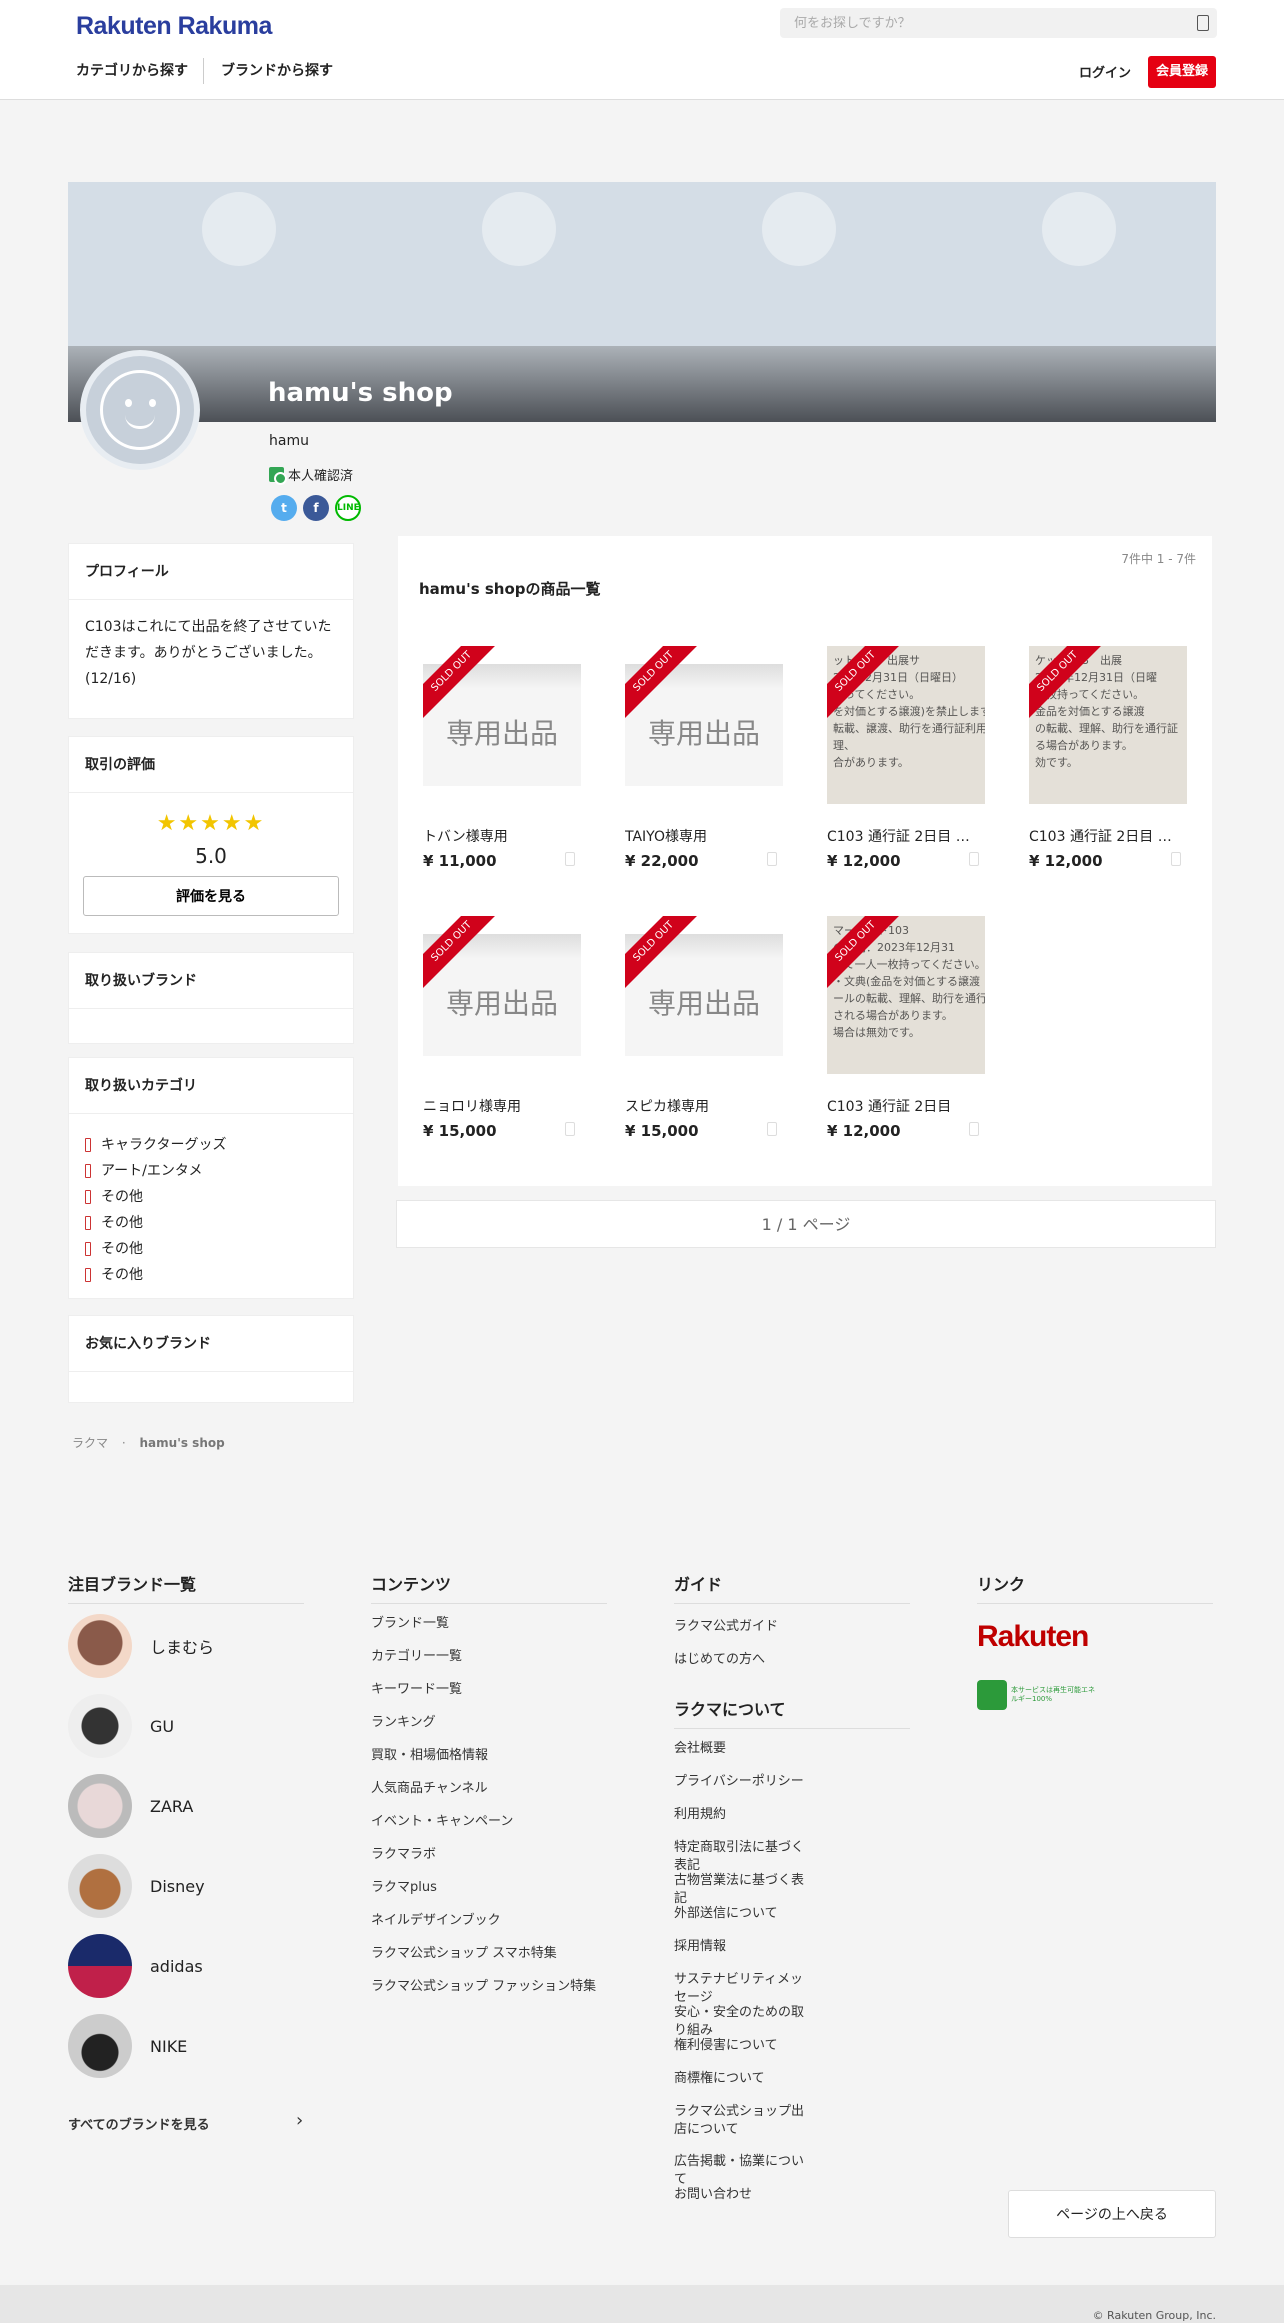 The height and width of the screenshot is (2323, 1284). What do you see at coordinates (348, 508) in the screenshot?
I see `line-icon: LINE` at bounding box center [348, 508].